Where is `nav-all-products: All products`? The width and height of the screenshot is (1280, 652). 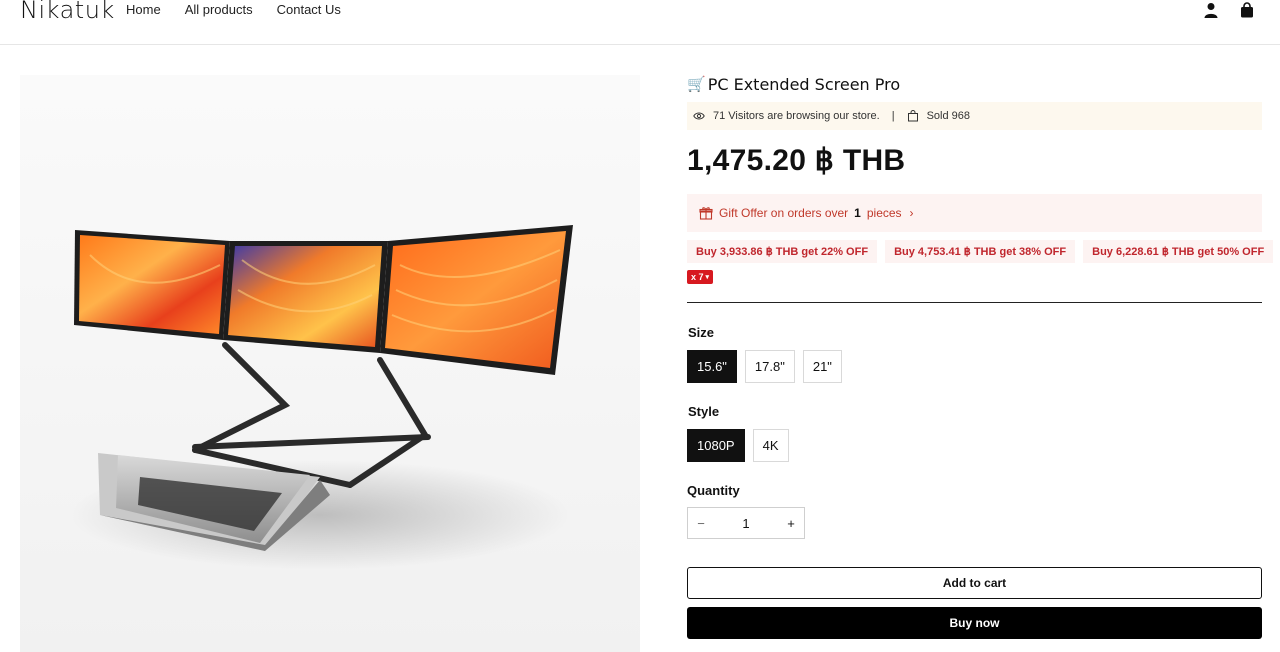 nav-all-products: All products is located at coordinates (219, 9).